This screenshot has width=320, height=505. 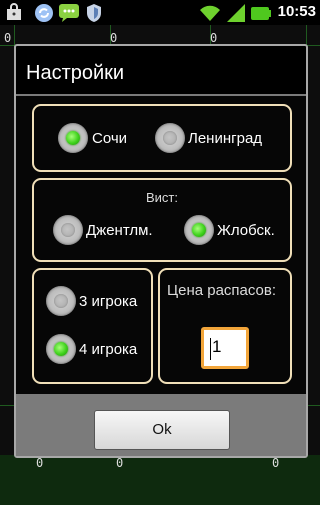 I want to click on status-bar: 10:53, so click(x=160, y=12).